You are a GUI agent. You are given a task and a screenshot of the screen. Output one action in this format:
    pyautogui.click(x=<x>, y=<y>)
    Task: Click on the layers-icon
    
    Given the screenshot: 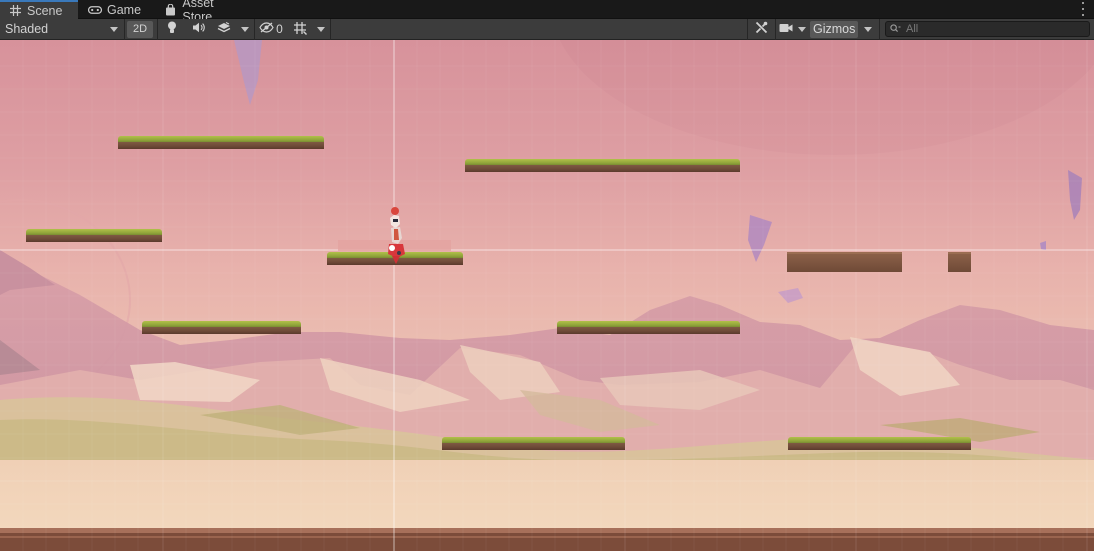 What is the action you would take?
    pyautogui.click(x=224, y=29)
    